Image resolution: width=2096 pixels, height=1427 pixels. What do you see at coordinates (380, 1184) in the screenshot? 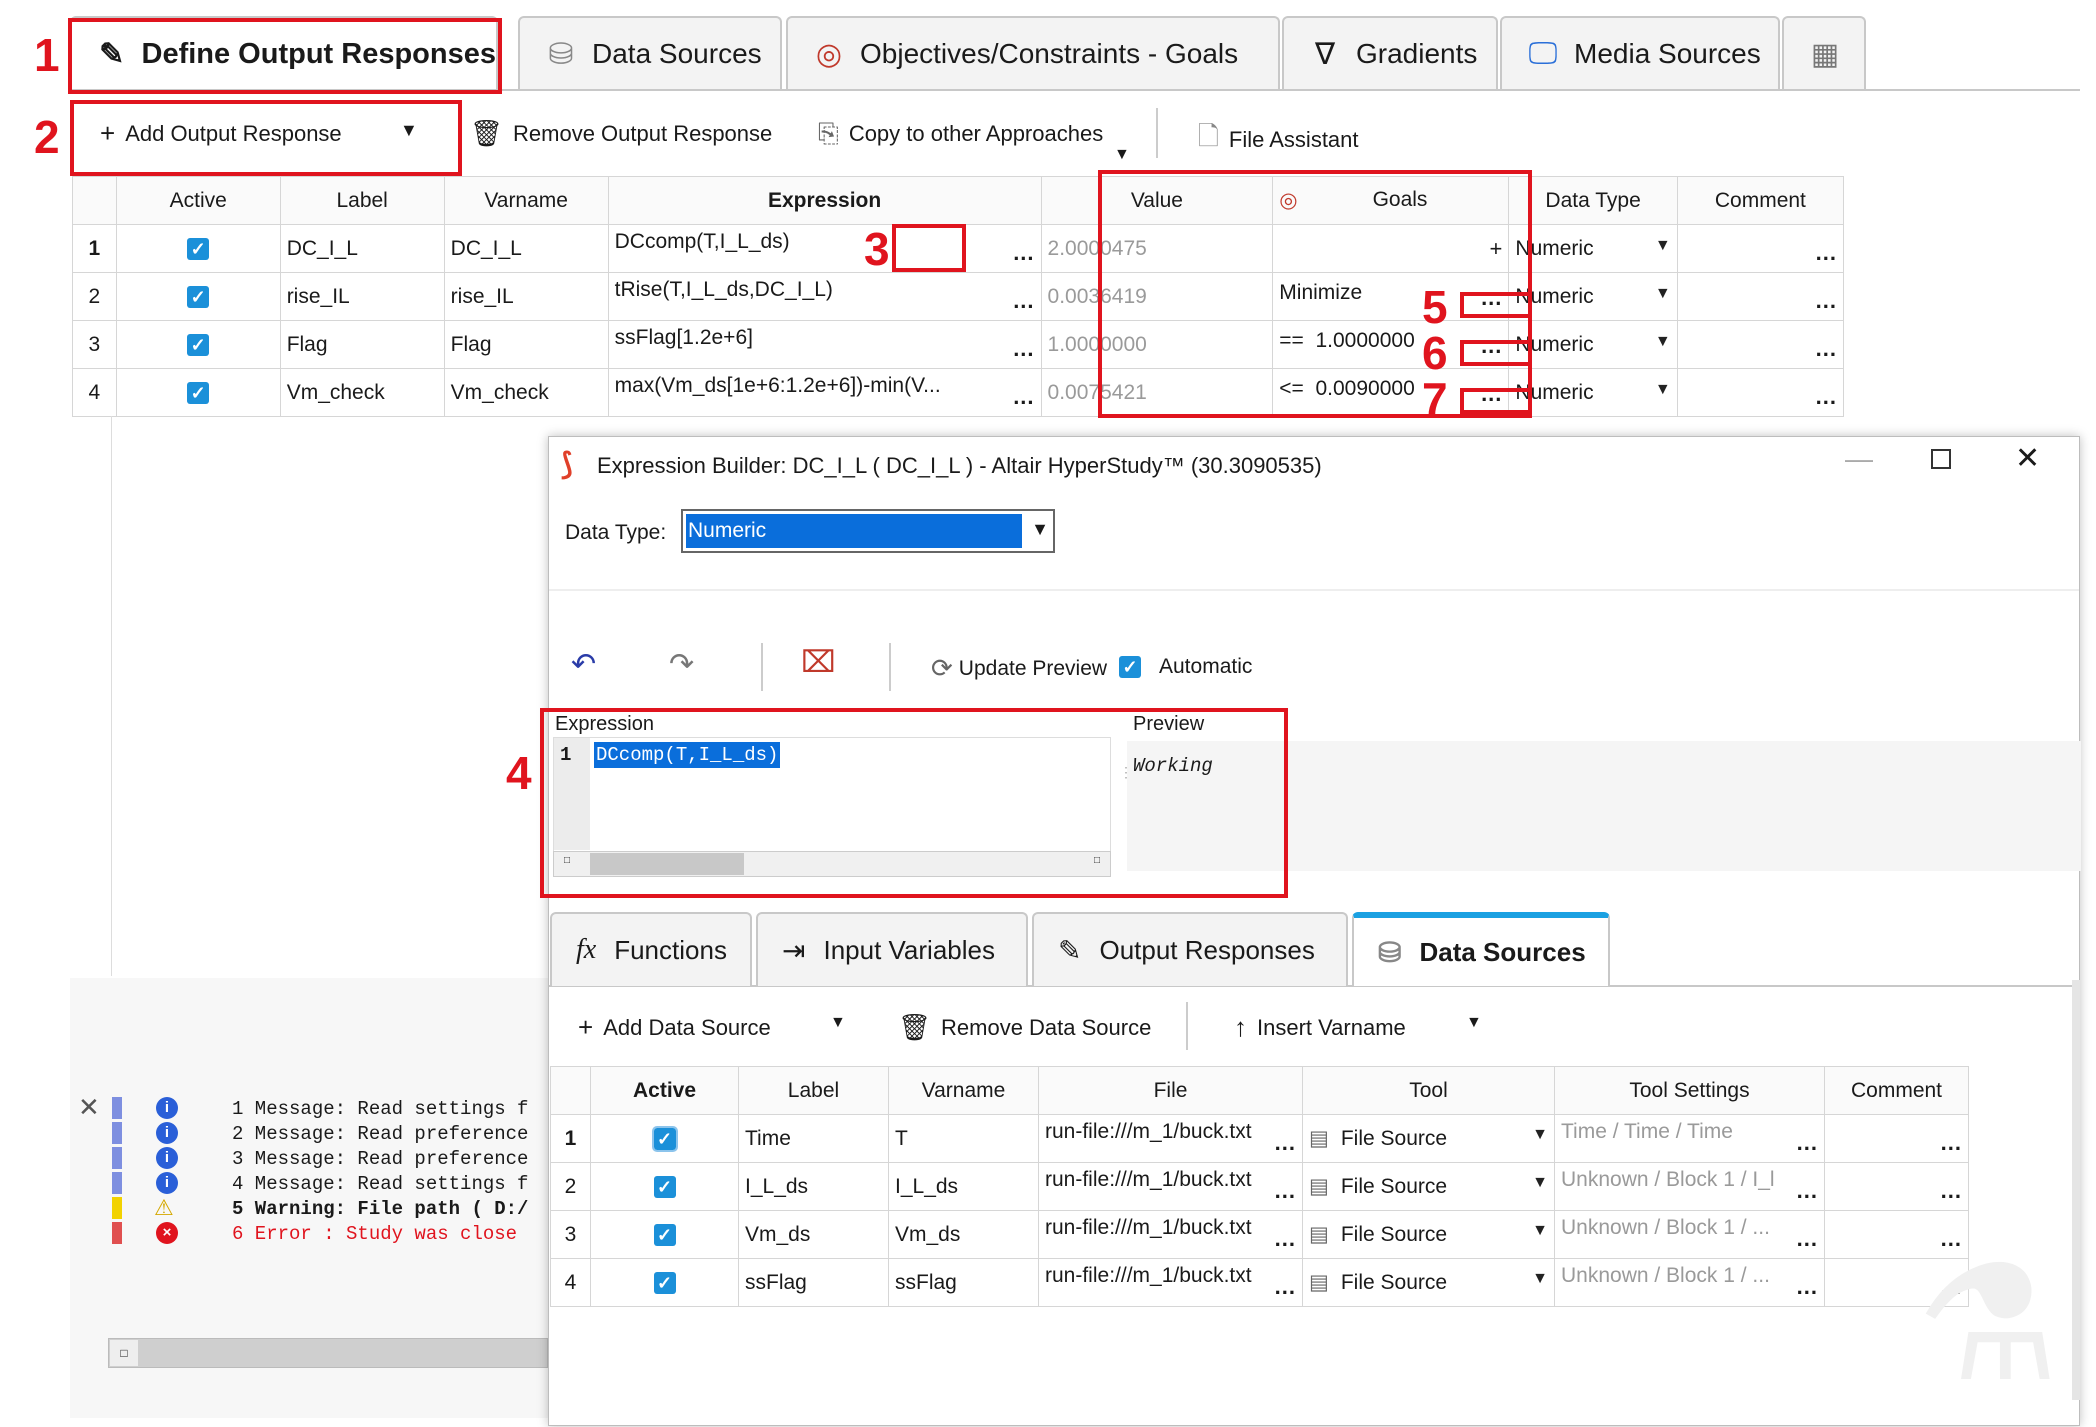
I see `log-line: 4 Message: Read settings f` at bounding box center [380, 1184].